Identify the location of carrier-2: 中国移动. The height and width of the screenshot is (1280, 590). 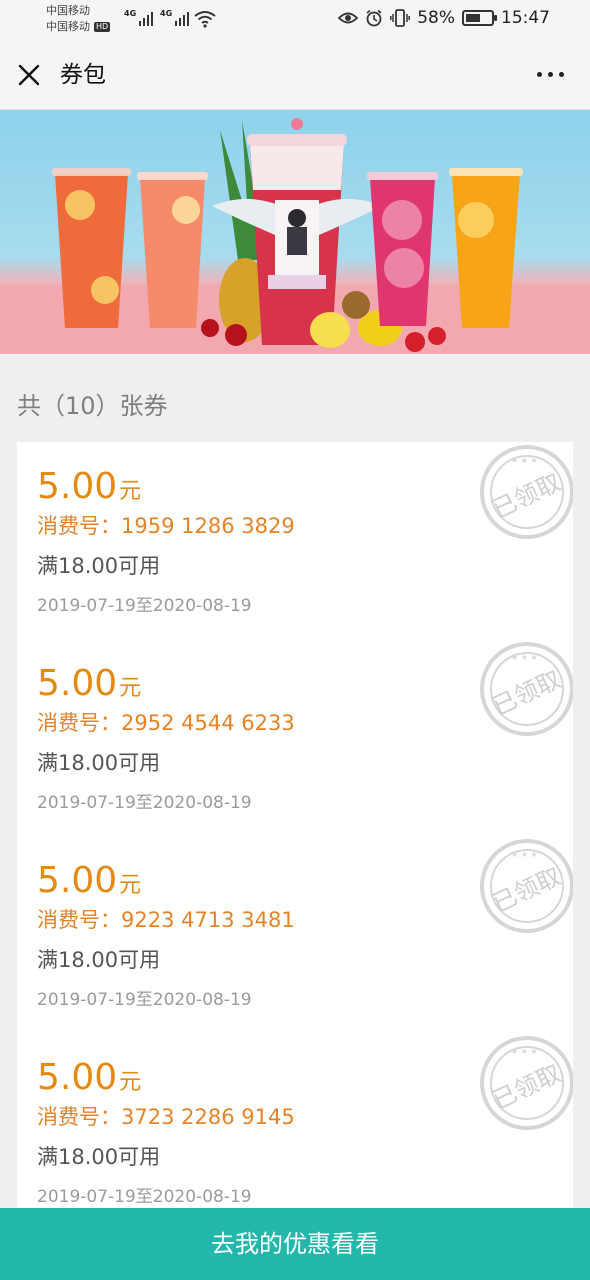
(68, 26).